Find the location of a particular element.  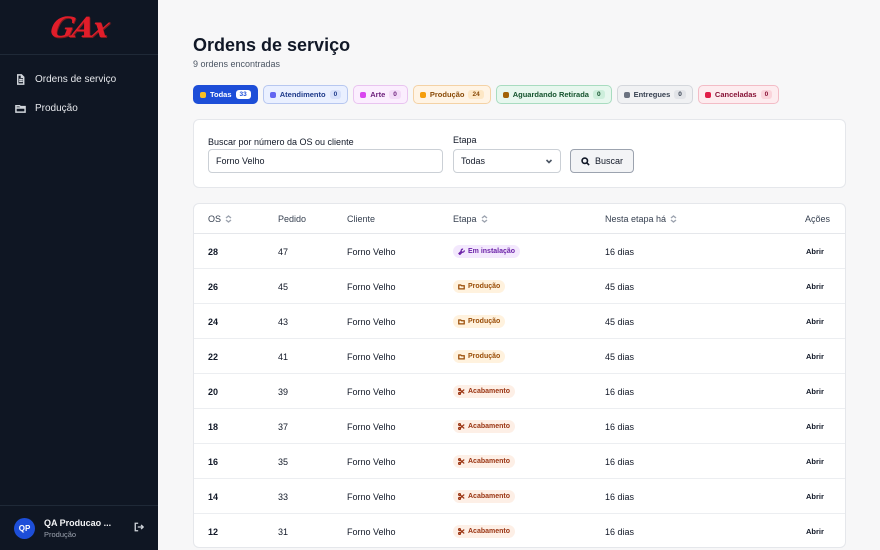

chip-arte: Arte 0 is located at coordinates (380, 94).